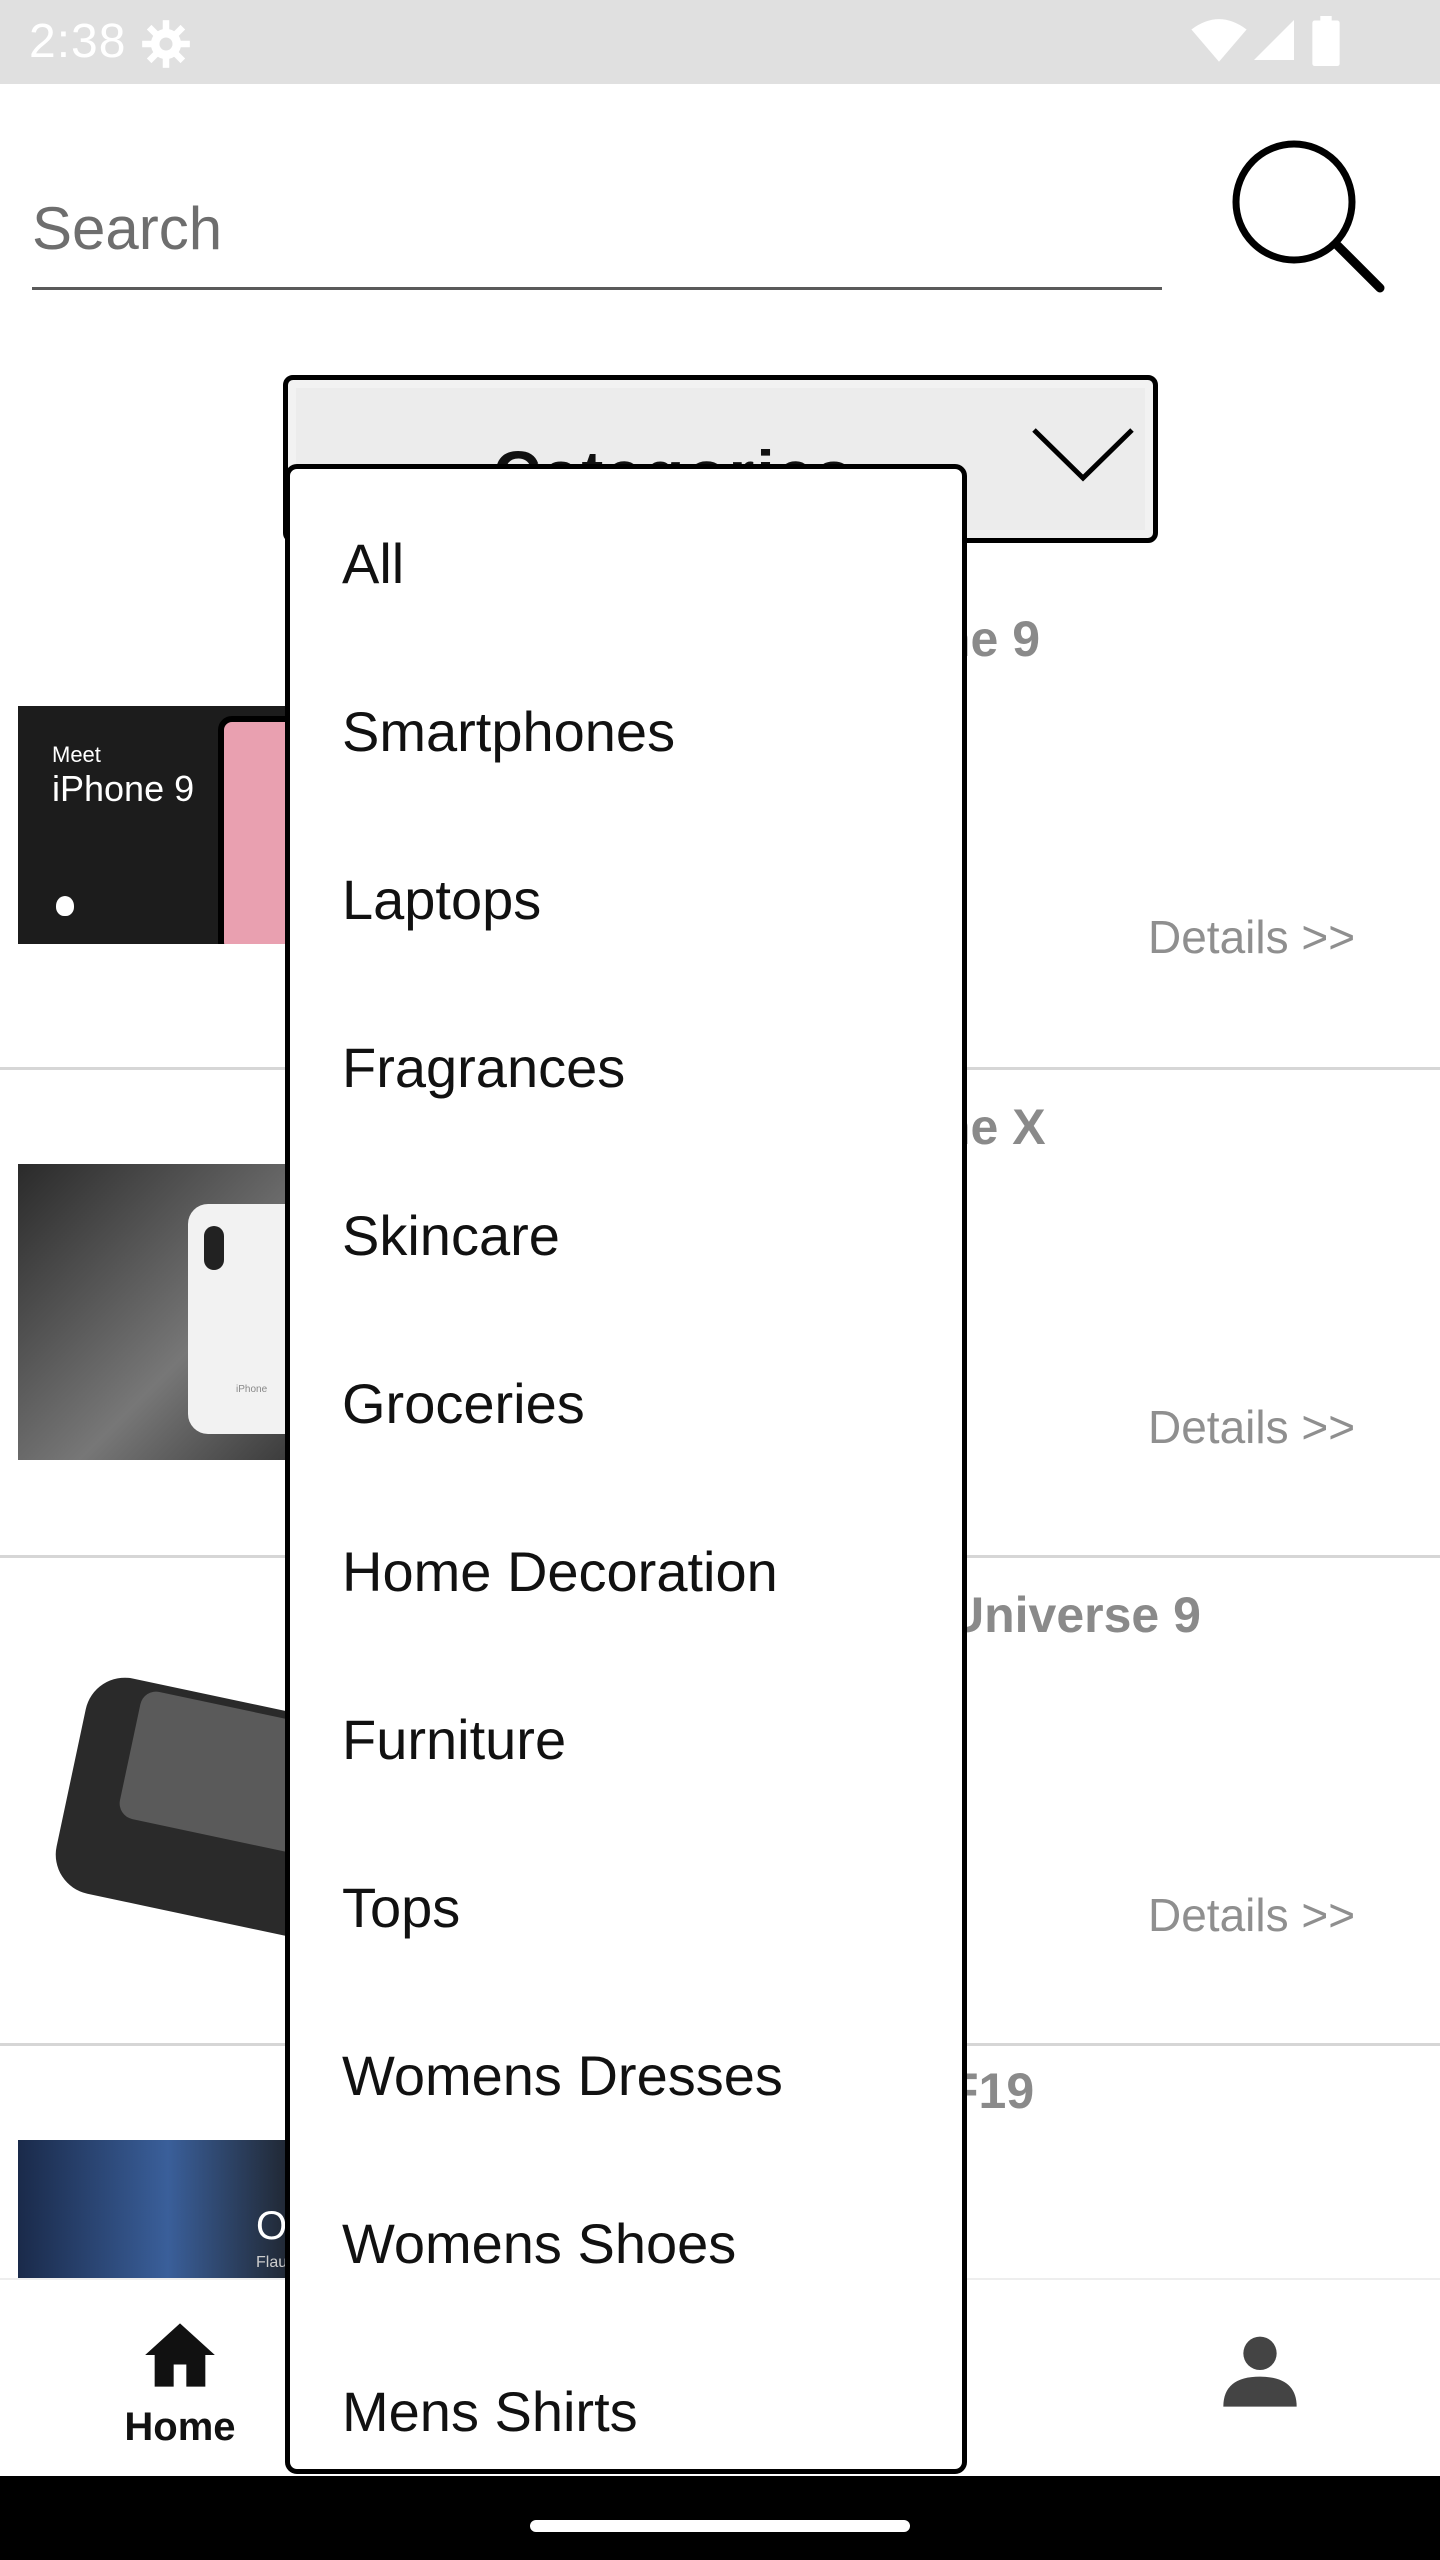  Describe the element at coordinates (168, 1312) in the screenshot. I see `product-thumbnail: iPhone` at that location.